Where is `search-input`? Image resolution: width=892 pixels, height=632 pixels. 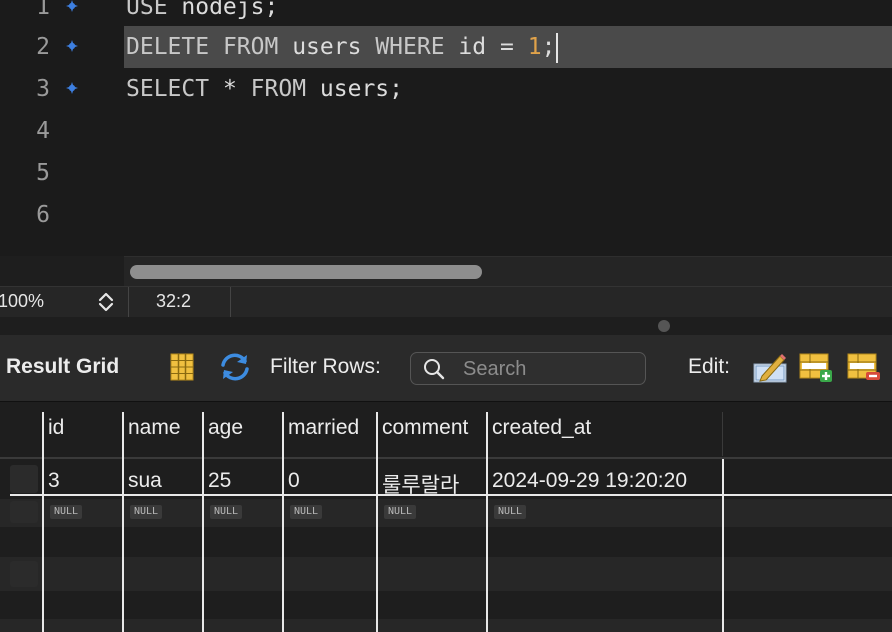
search-input is located at coordinates (553, 369).